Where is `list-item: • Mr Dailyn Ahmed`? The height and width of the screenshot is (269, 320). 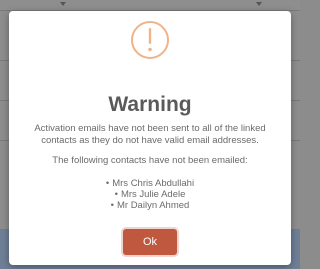 list-item: • Mr Dailyn Ahmed is located at coordinates (150, 205).